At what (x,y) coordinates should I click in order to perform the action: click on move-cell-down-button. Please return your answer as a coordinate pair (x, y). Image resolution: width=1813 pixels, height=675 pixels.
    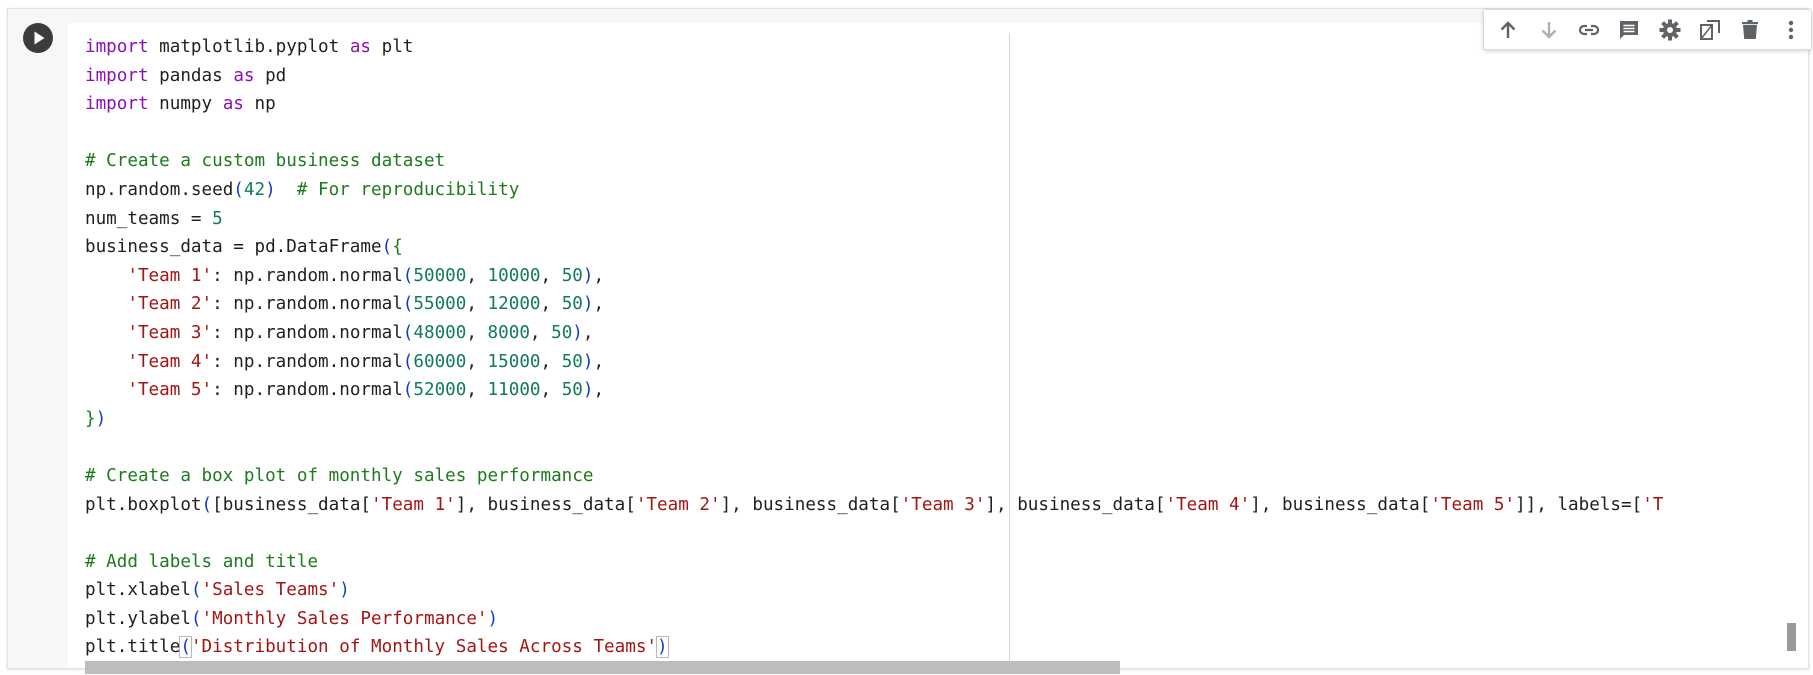
    Looking at the image, I should click on (1548, 29).